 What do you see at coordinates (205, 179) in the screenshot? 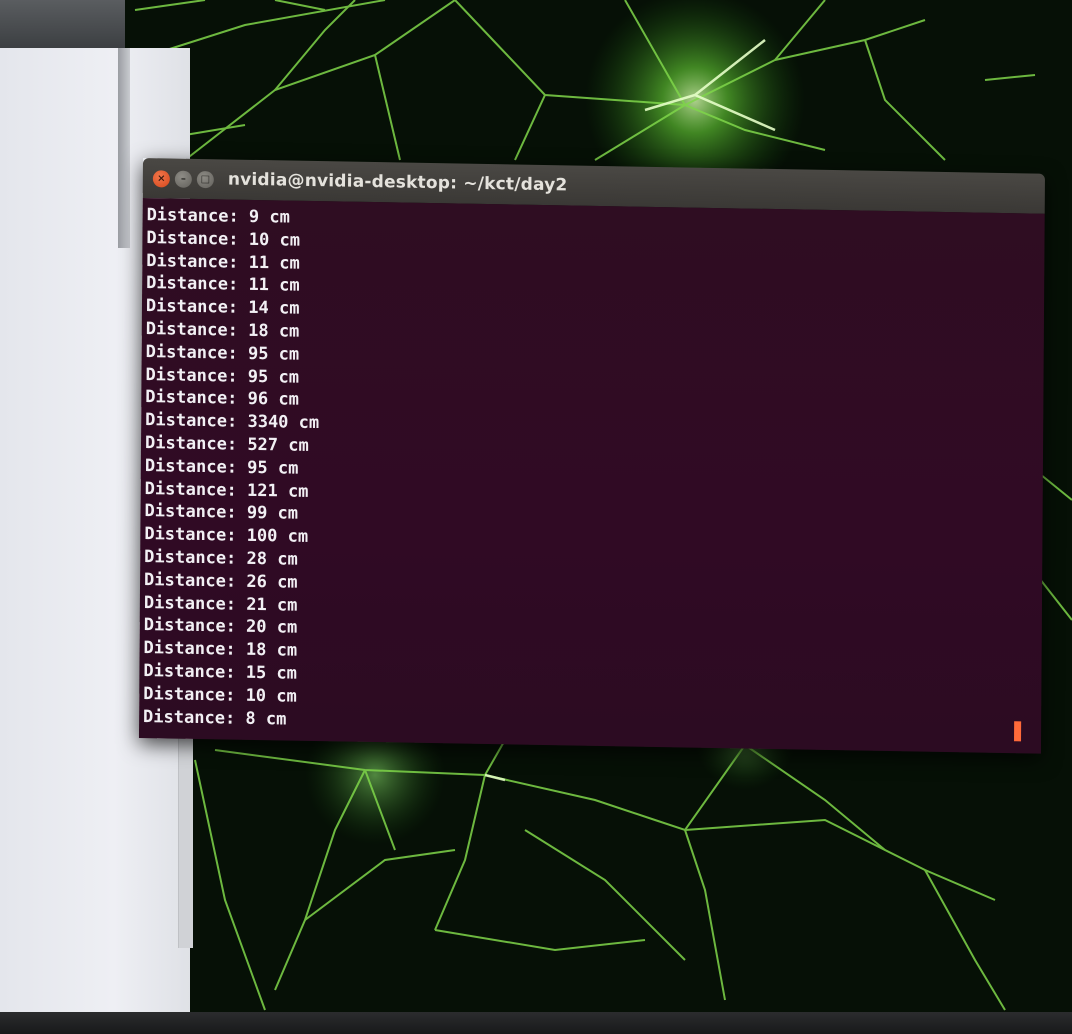
I see `maximize-icon: □` at bounding box center [205, 179].